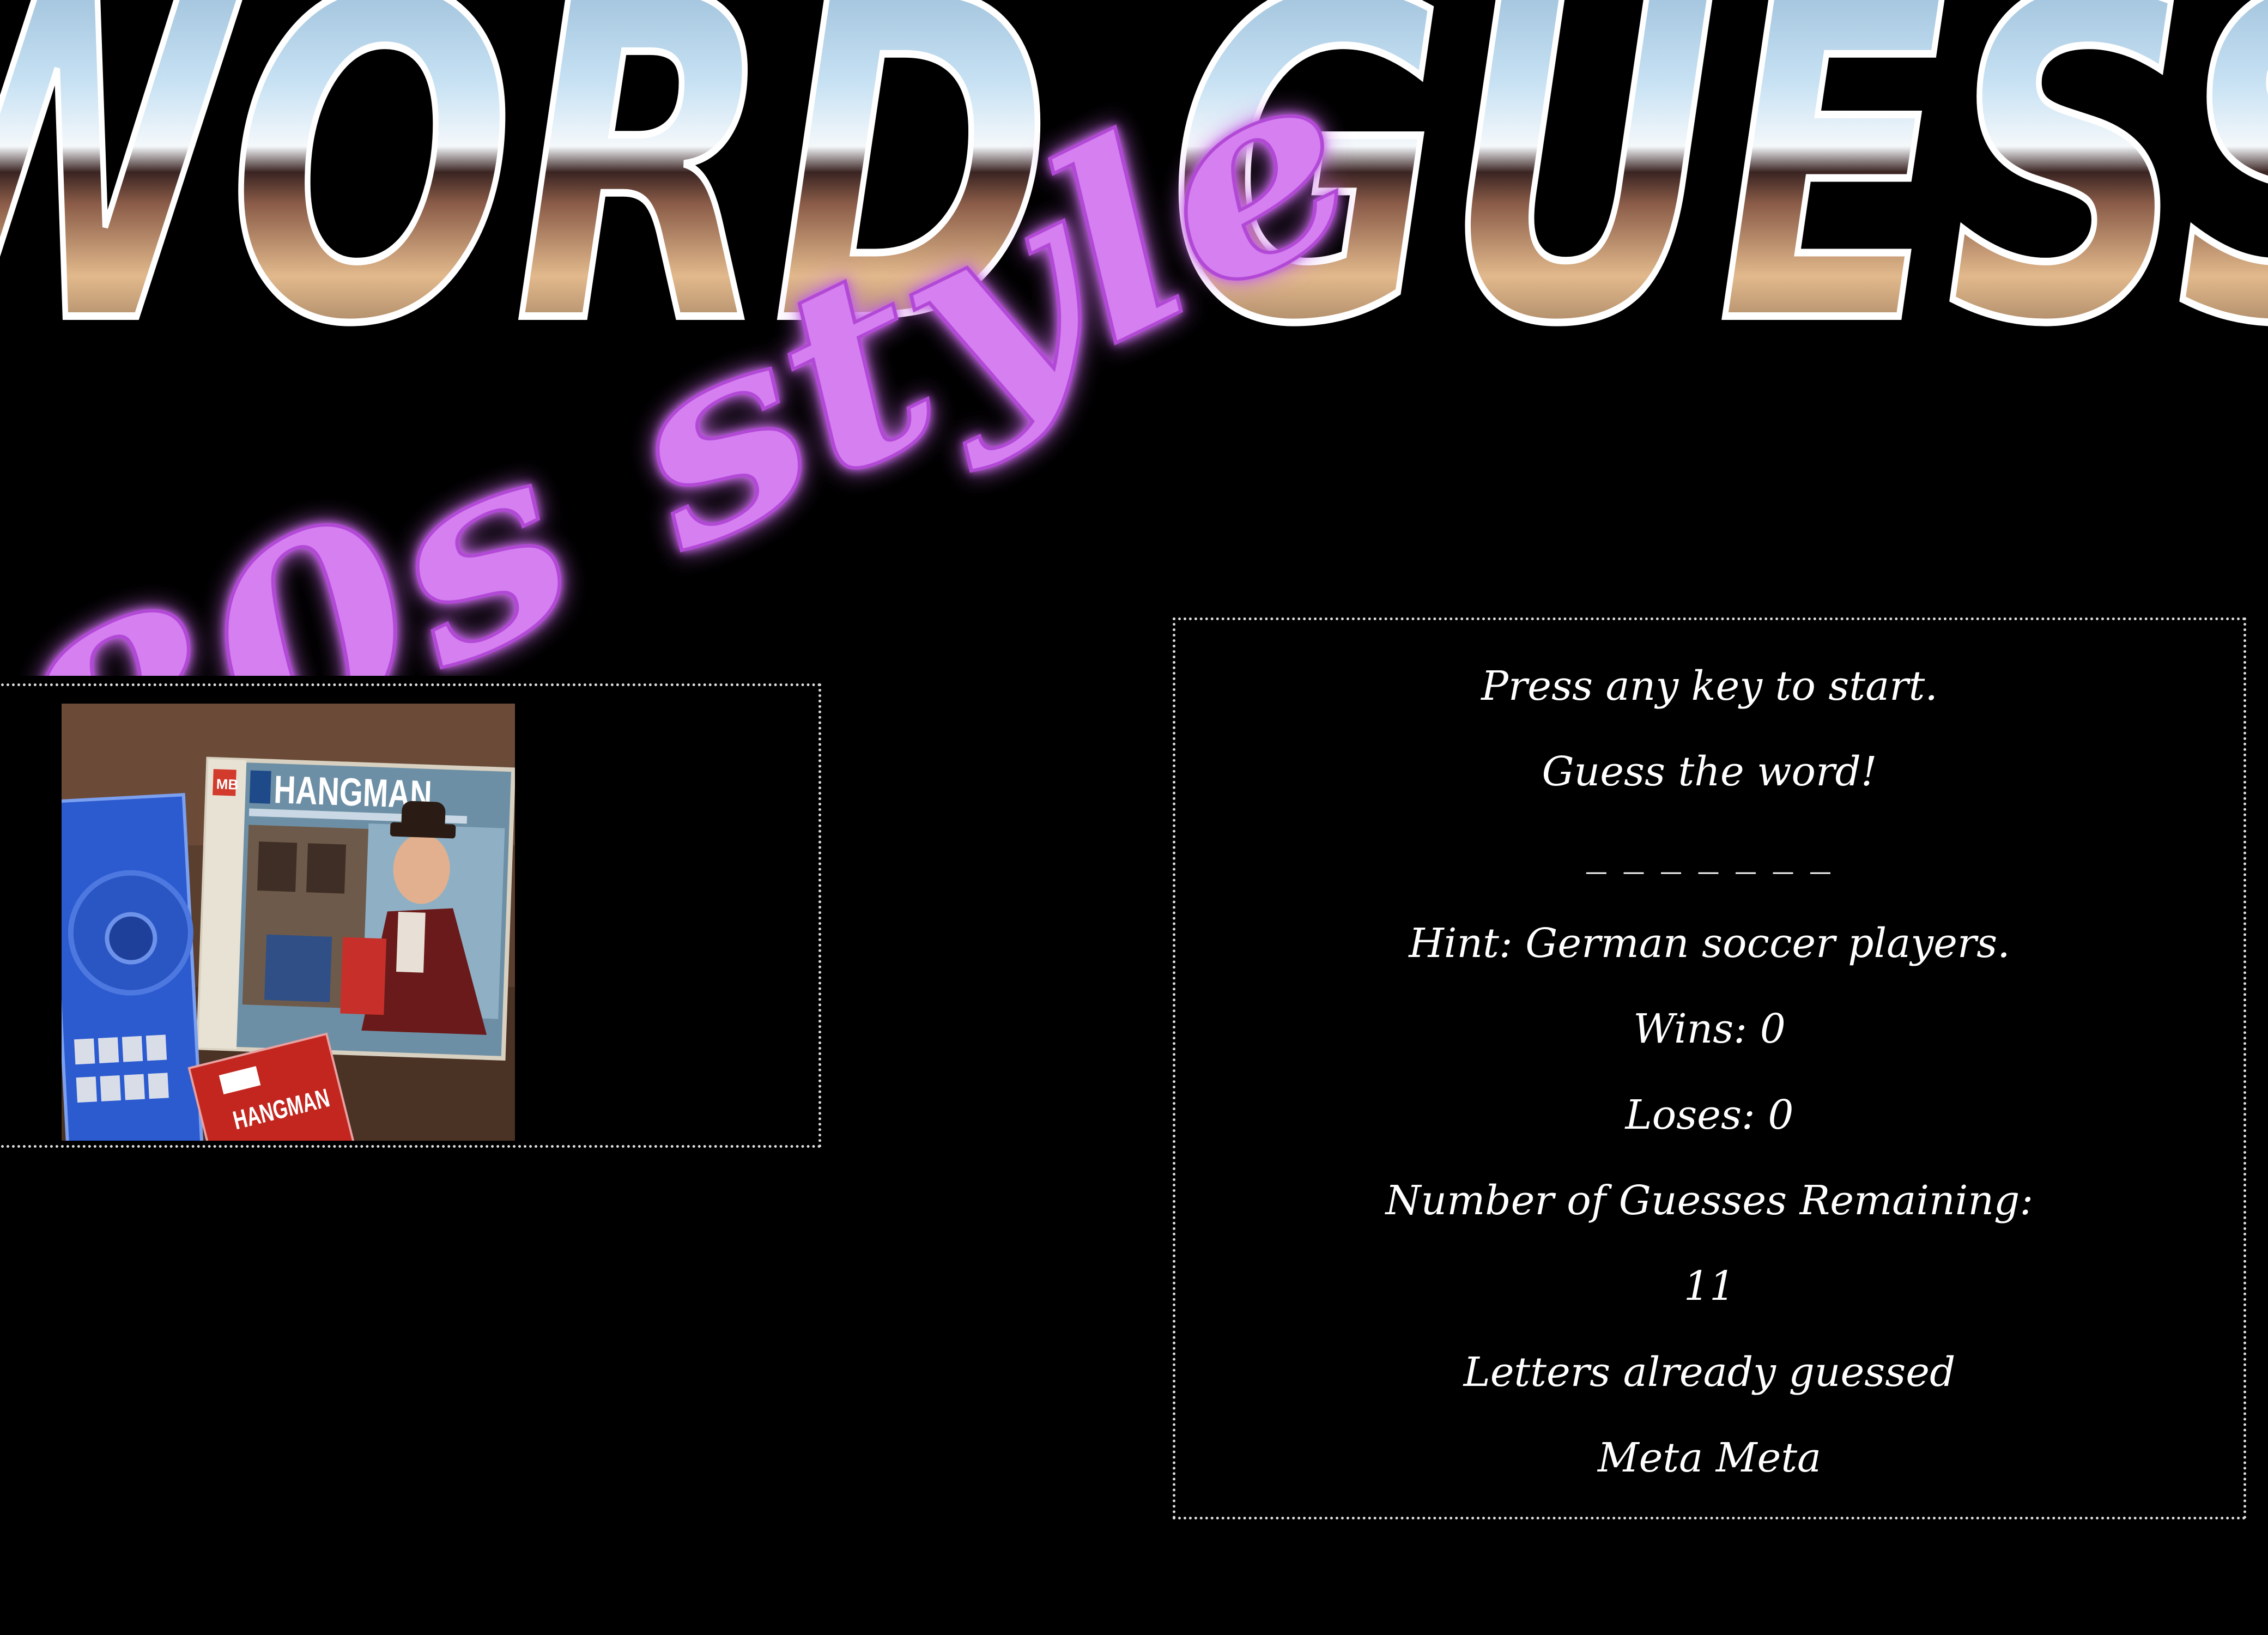 The image size is (2268, 1635). What do you see at coordinates (1710, 772) in the screenshot?
I see `instruction-text: Guess the word!` at bounding box center [1710, 772].